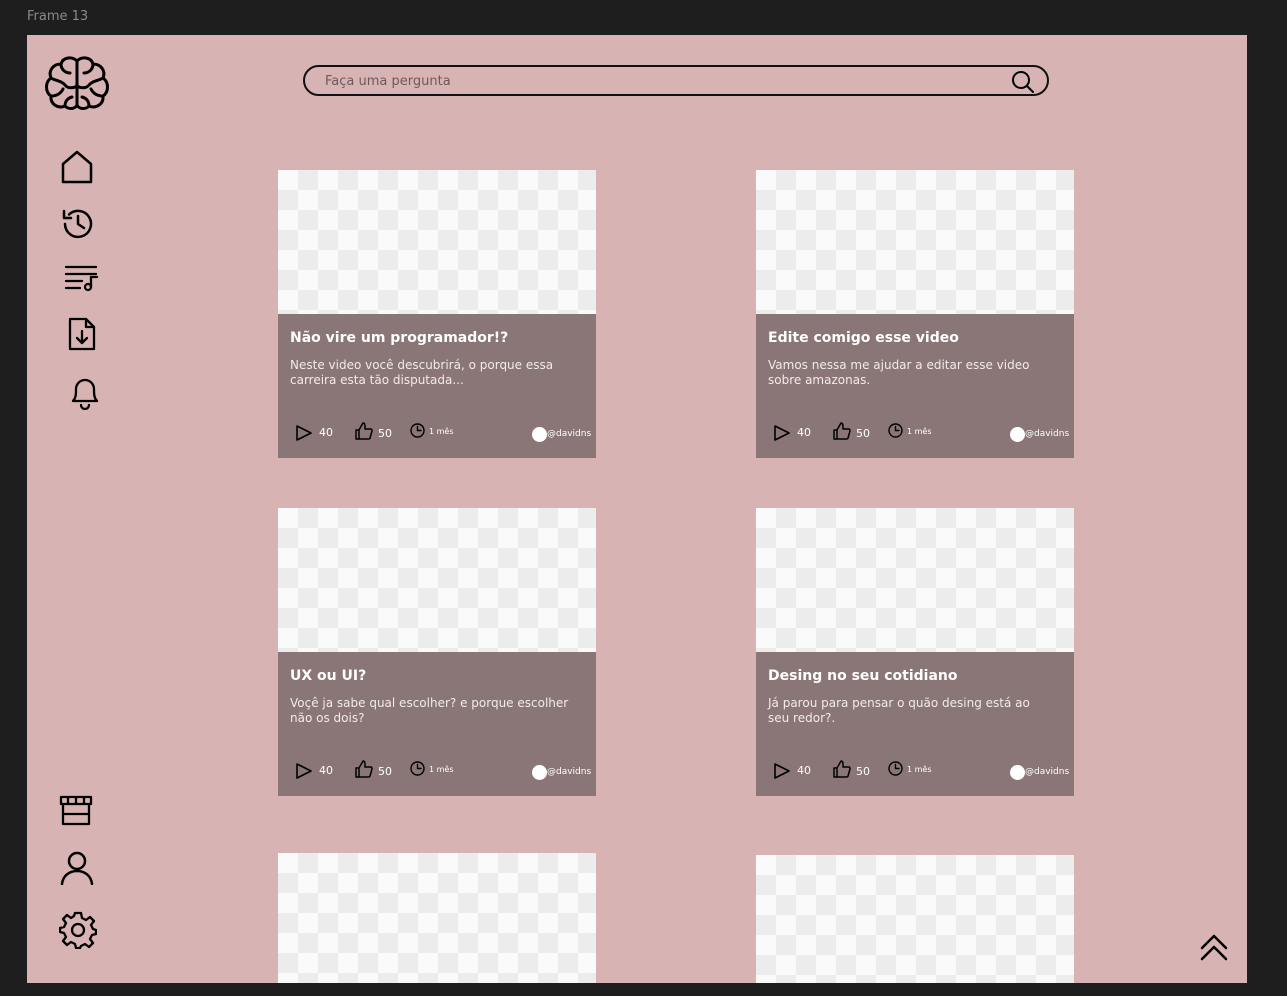 This screenshot has width=1287, height=996. I want to click on download-file-icon, so click(82, 334).